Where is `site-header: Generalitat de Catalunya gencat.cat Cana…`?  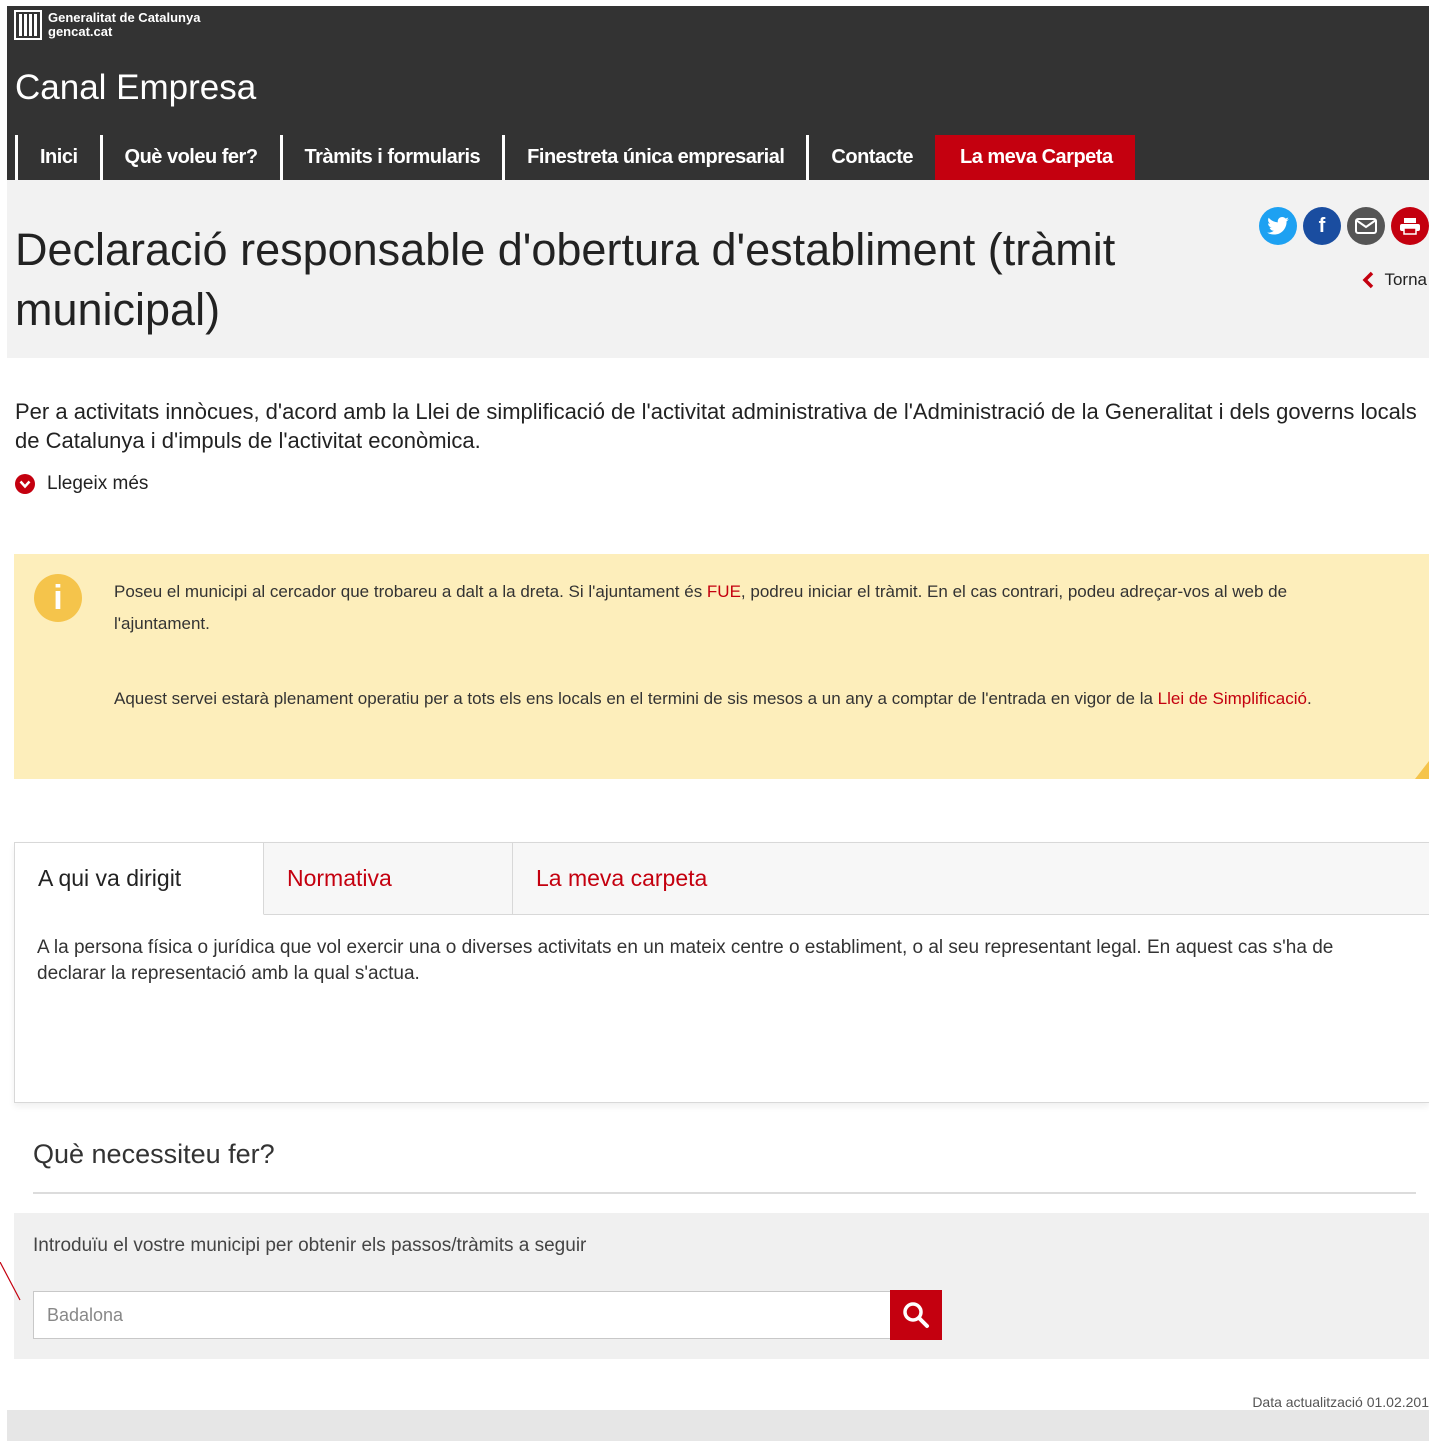 site-header: Generalitat de Catalunya gencat.cat Cana… is located at coordinates (718, 93).